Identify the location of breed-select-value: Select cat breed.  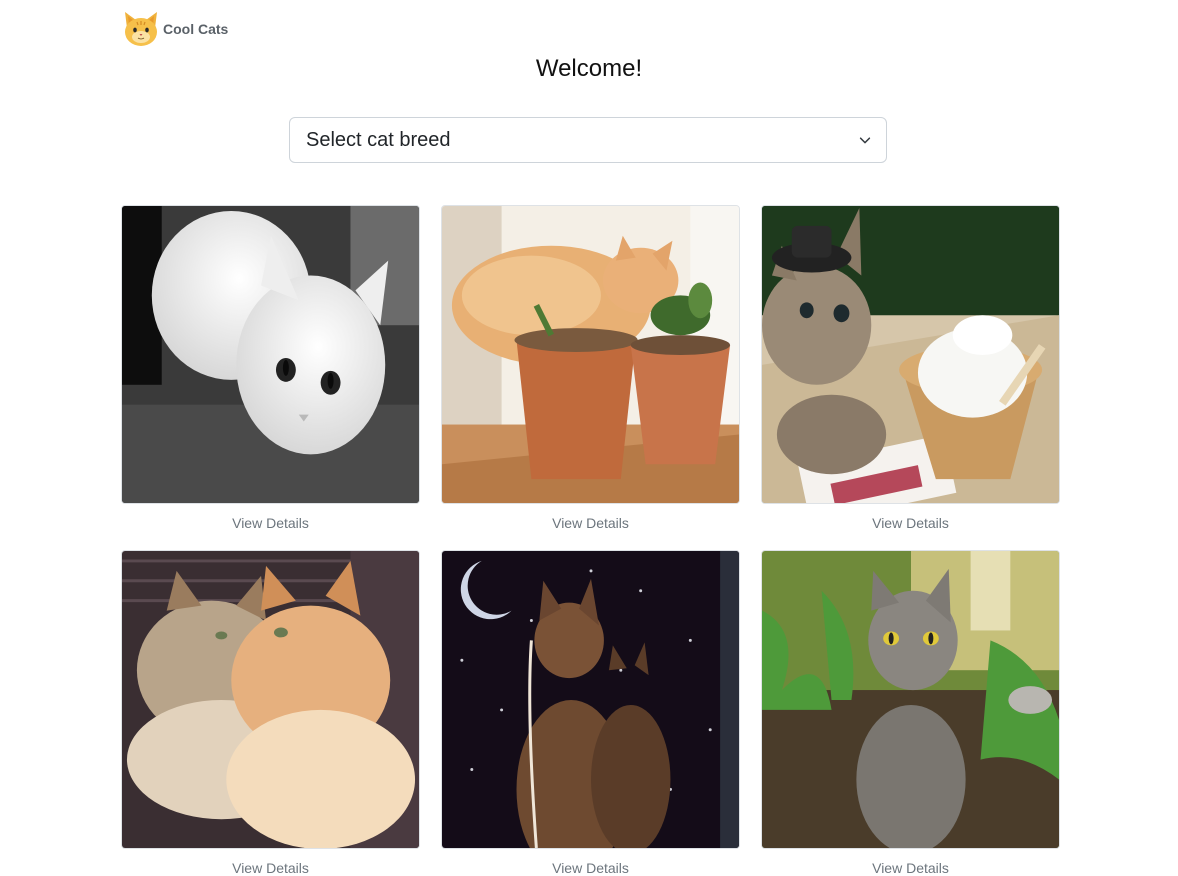
(378, 139).